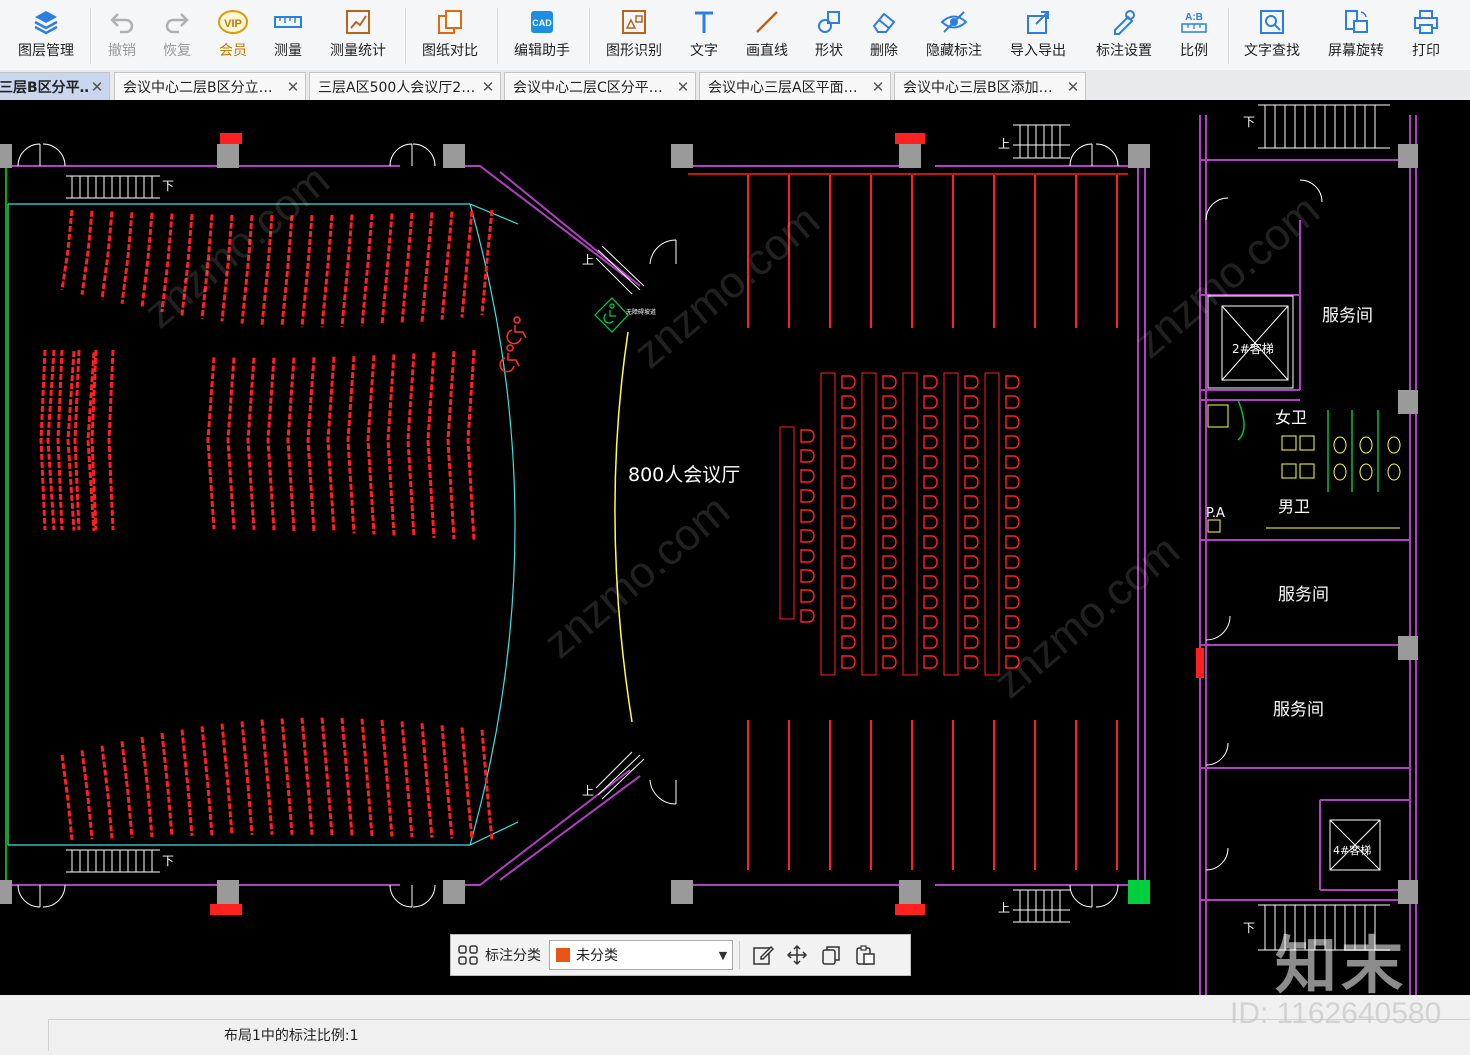 The height and width of the screenshot is (1055, 1470). I want to click on measure-icon, so click(288, 22).